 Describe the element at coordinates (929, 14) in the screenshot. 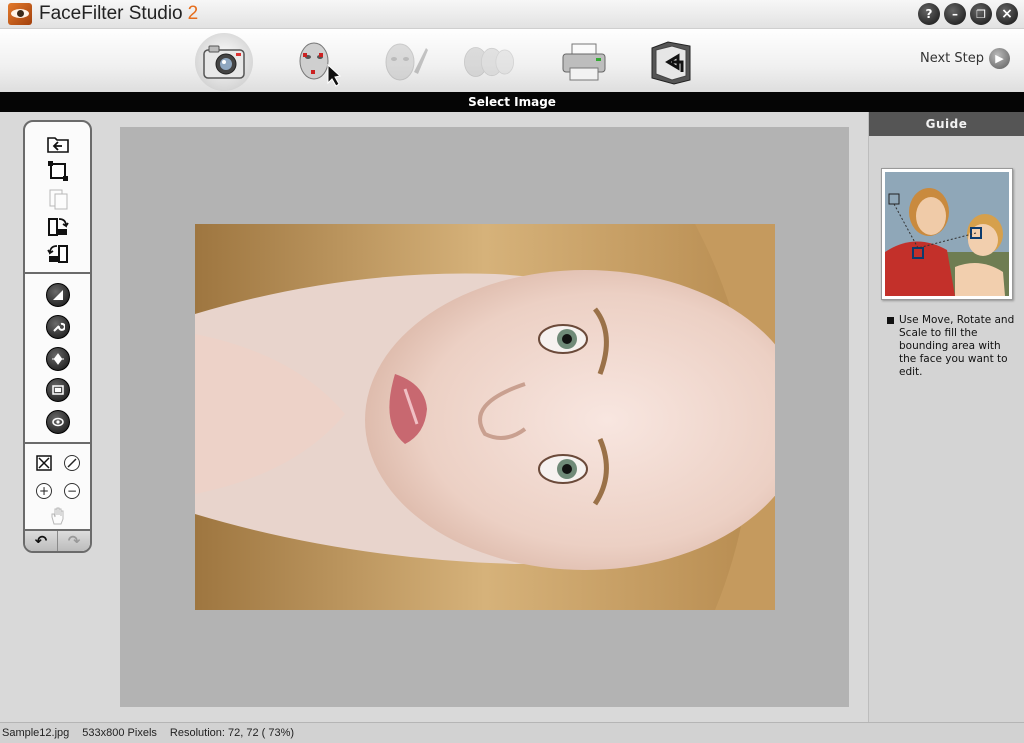

I see `help-button: ?` at that location.